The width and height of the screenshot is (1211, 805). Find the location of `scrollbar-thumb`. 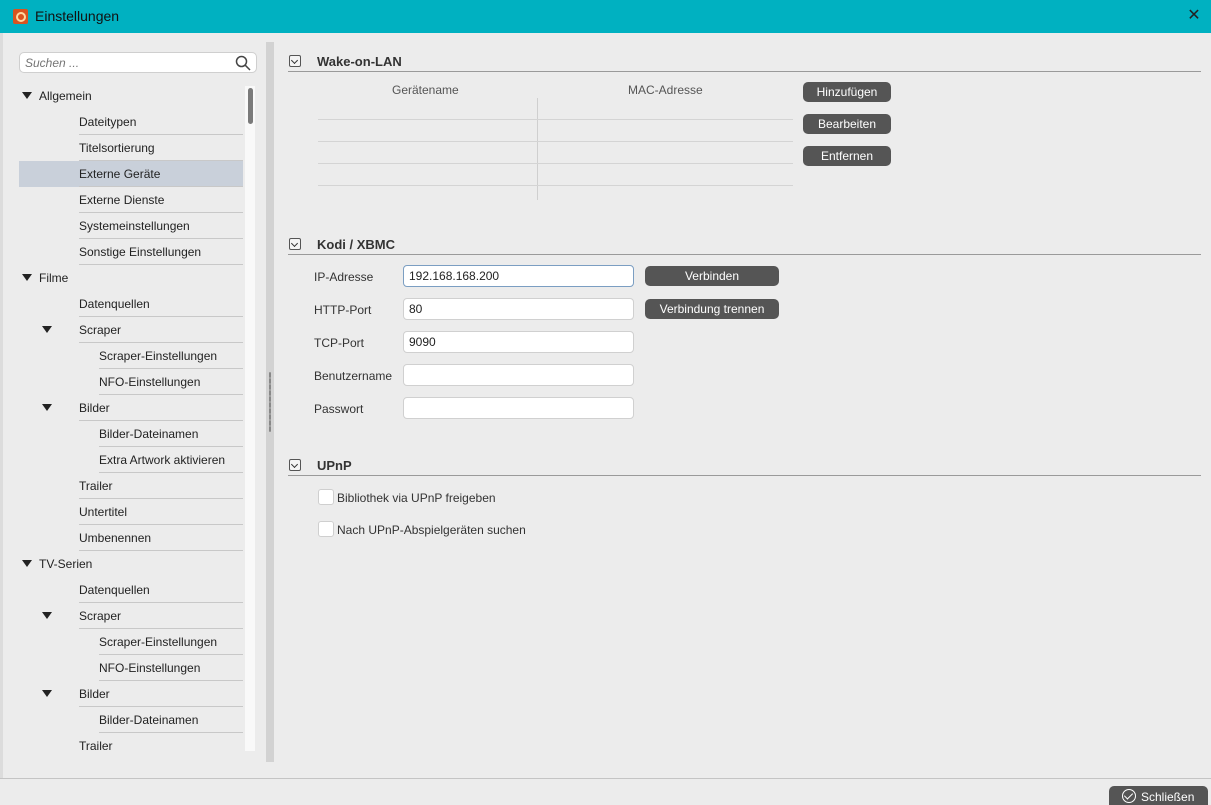

scrollbar-thumb is located at coordinates (250, 106).